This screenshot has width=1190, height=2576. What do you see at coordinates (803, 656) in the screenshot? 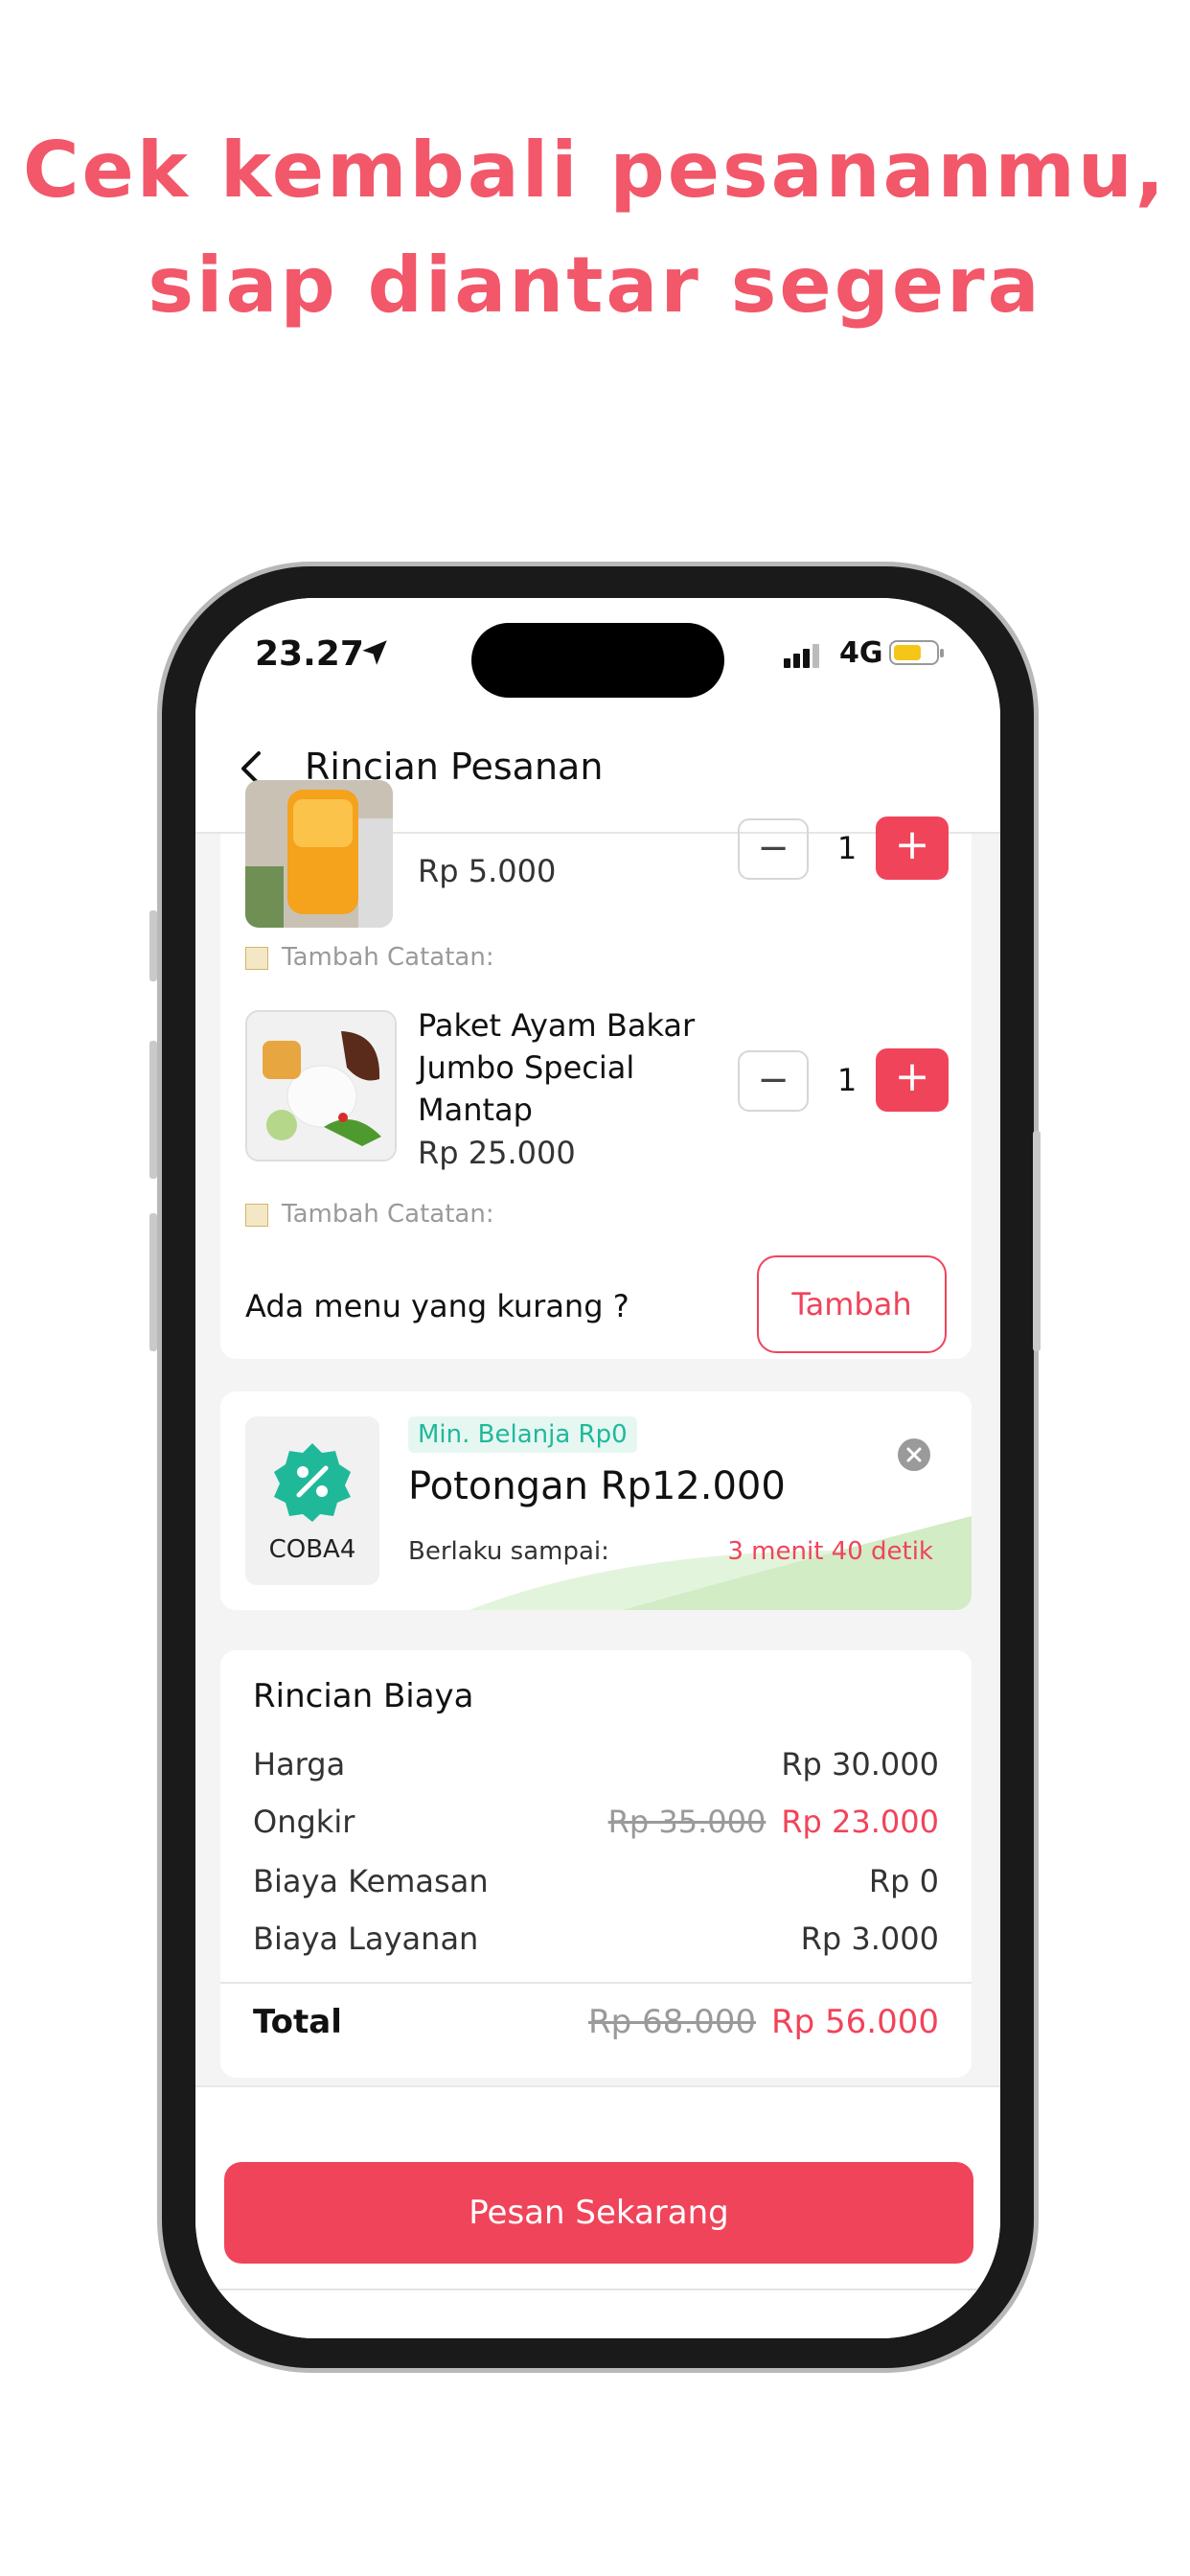
I see `signal-icon` at bounding box center [803, 656].